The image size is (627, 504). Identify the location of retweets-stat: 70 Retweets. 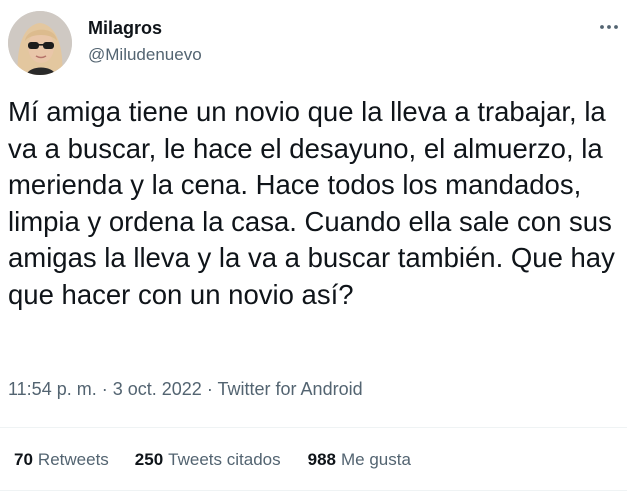
(61, 460).